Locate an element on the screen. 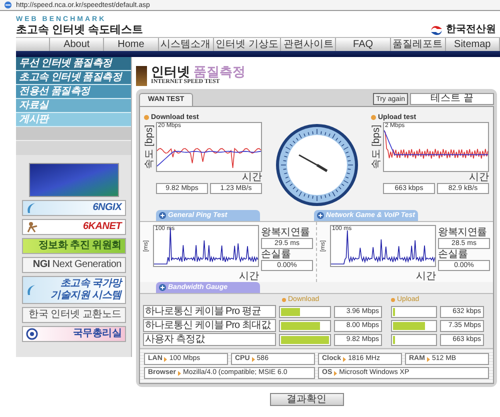  banner-text: 국무총리실 is located at coordinates (97, 334).